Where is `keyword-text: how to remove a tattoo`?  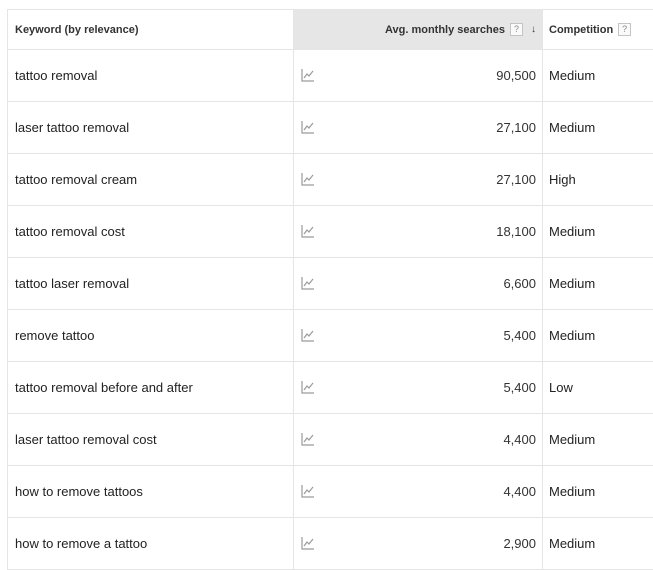 keyword-text: how to remove a tattoo is located at coordinates (81, 543).